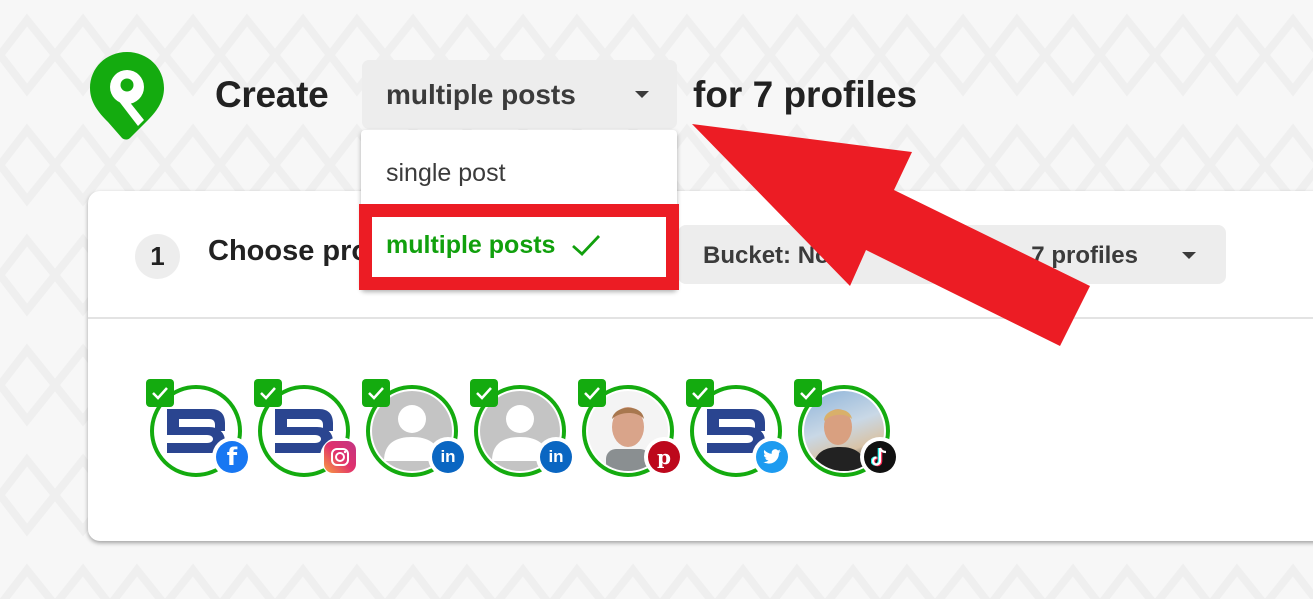 The image size is (1313, 599). Describe the element at coordinates (127, 96) in the screenshot. I see `pin-logo-icon` at that location.